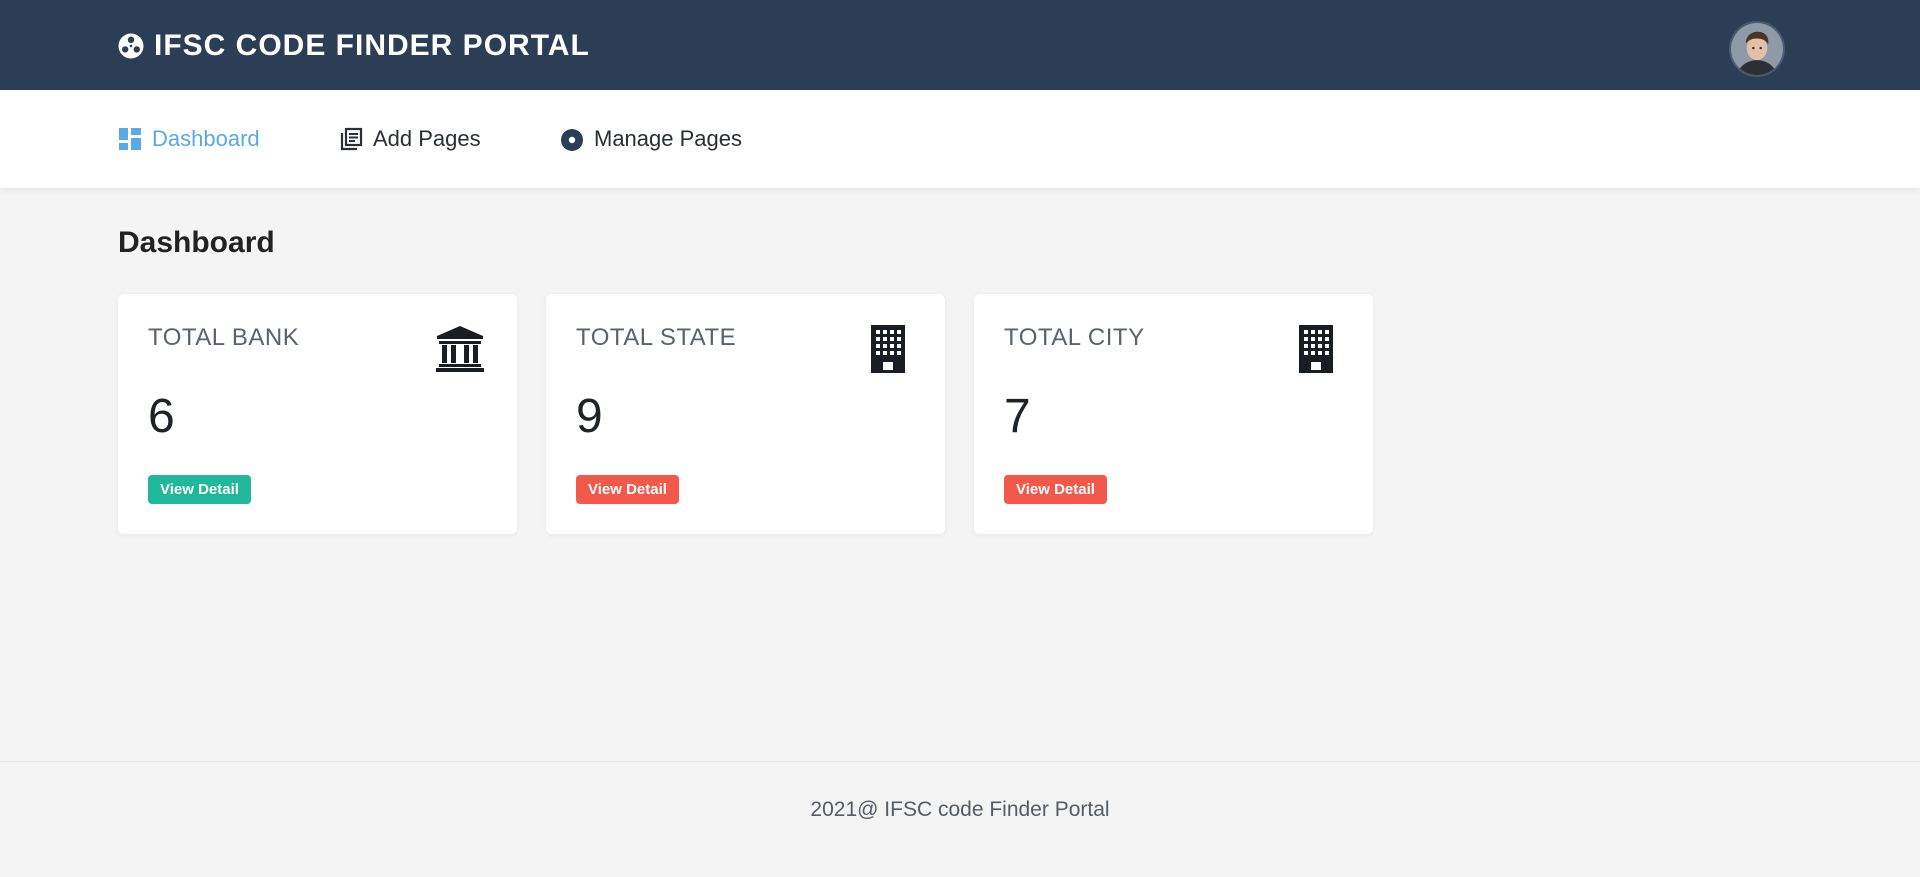  I want to click on film-reel-icon, so click(131, 46).